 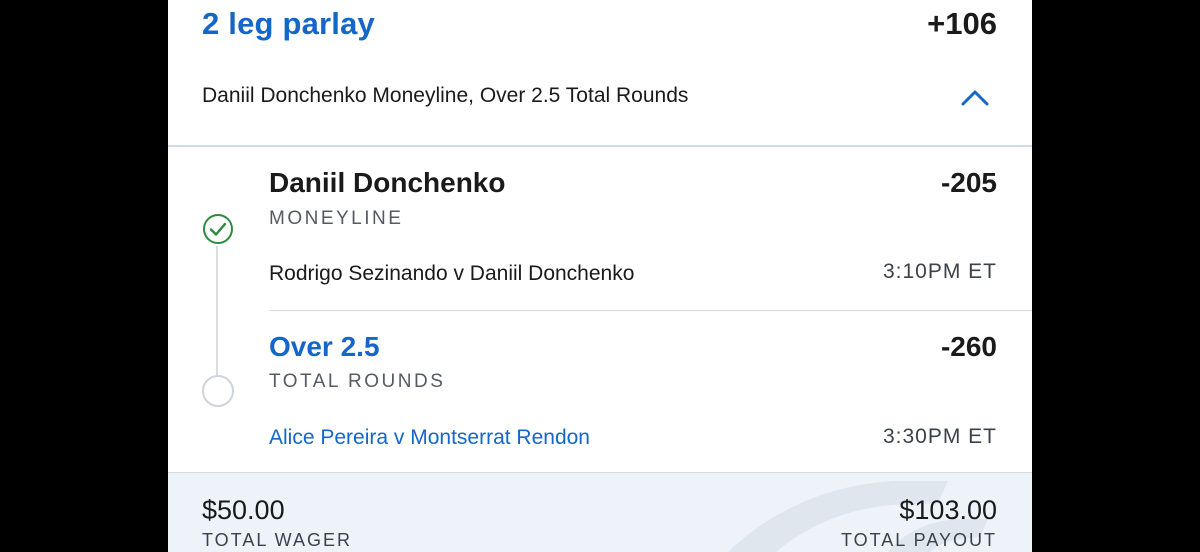 I want to click on leg-1-time: 3:10PM ET, so click(x=939, y=271).